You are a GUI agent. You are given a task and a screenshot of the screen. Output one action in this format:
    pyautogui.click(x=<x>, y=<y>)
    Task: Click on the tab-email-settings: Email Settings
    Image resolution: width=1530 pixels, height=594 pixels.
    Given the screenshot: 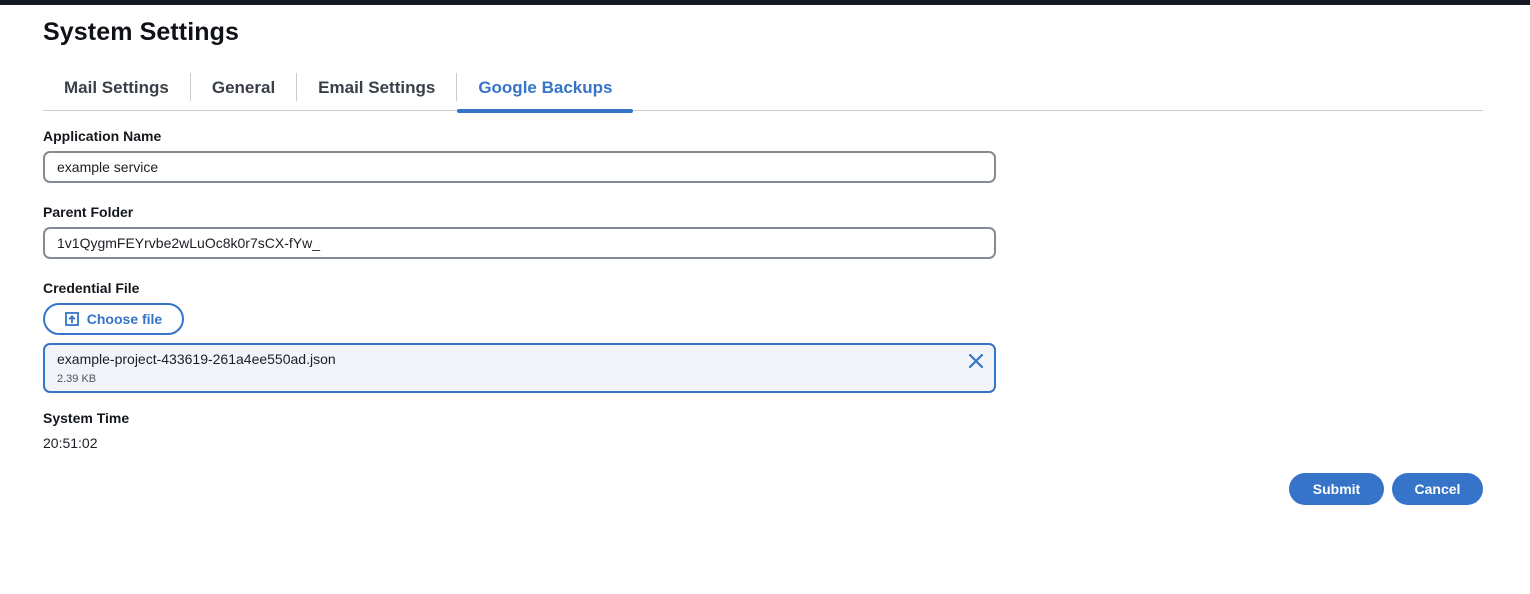 What is the action you would take?
    pyautogui.click(x=376, y=91)
    